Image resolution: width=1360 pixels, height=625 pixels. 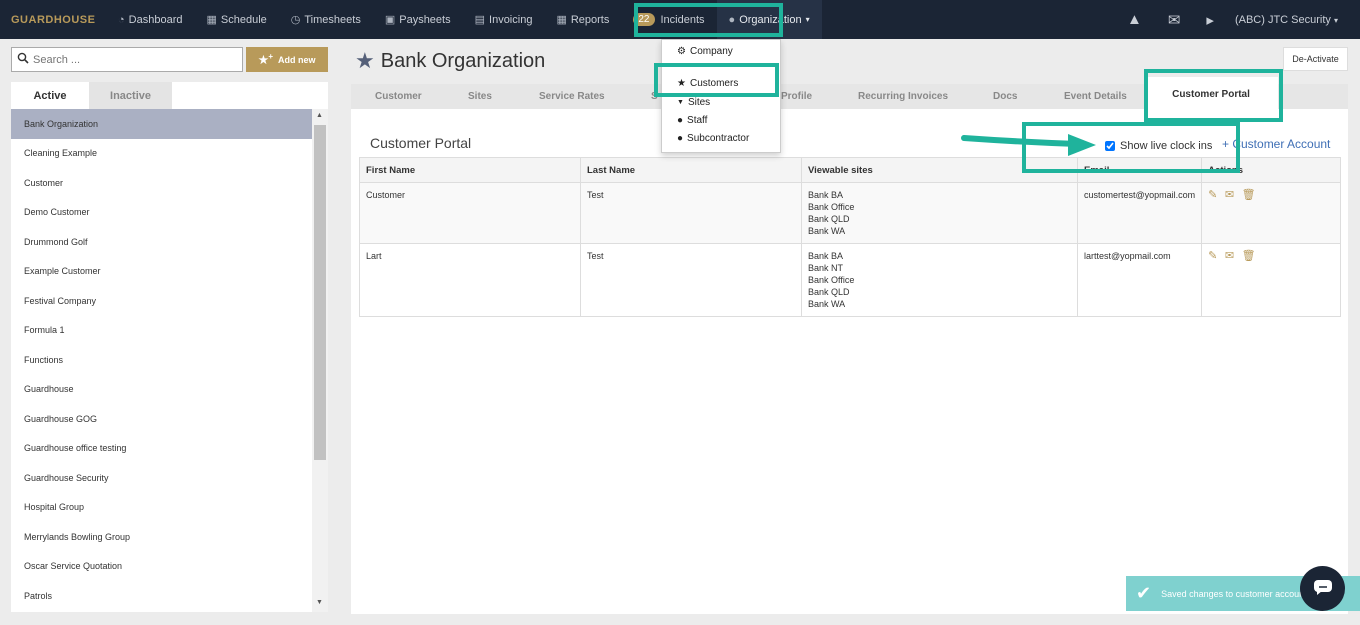 I want to click on list-item: Formula 1, so click(x=161, y=331).